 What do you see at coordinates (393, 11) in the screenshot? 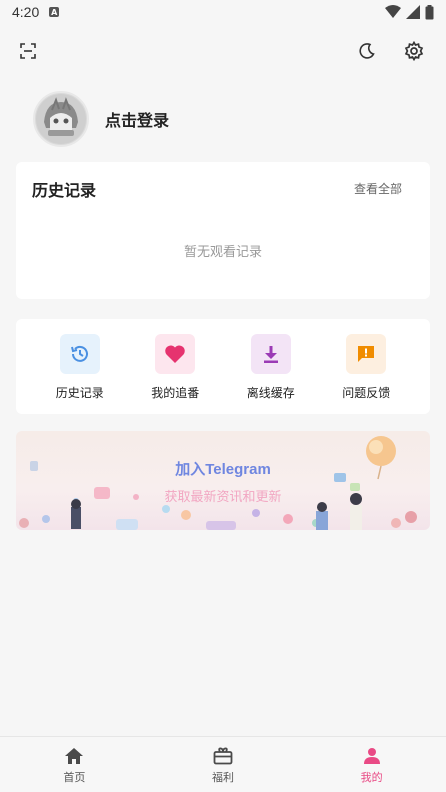
I see `wifi-icon` at bounding box center [393, 11].